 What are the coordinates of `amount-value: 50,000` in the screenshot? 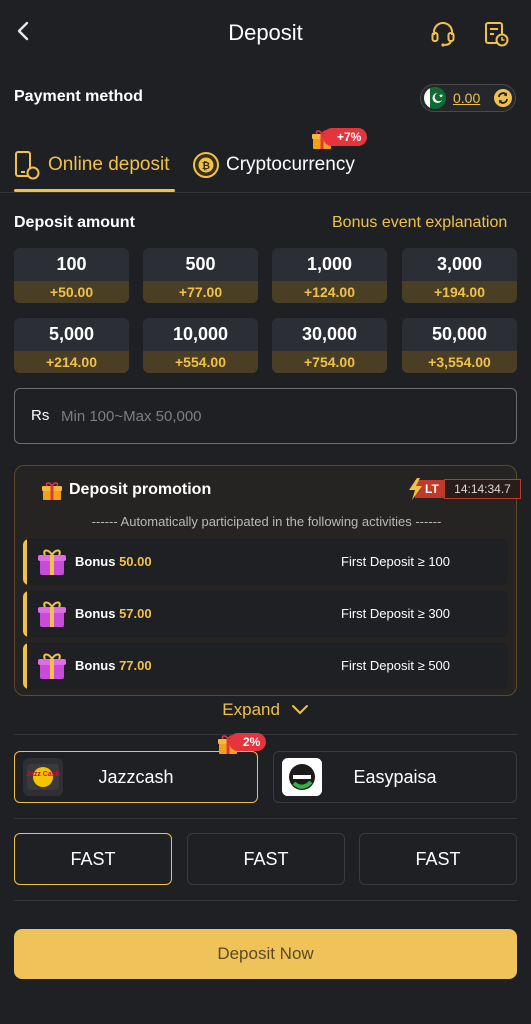 It's located at (459, 334).